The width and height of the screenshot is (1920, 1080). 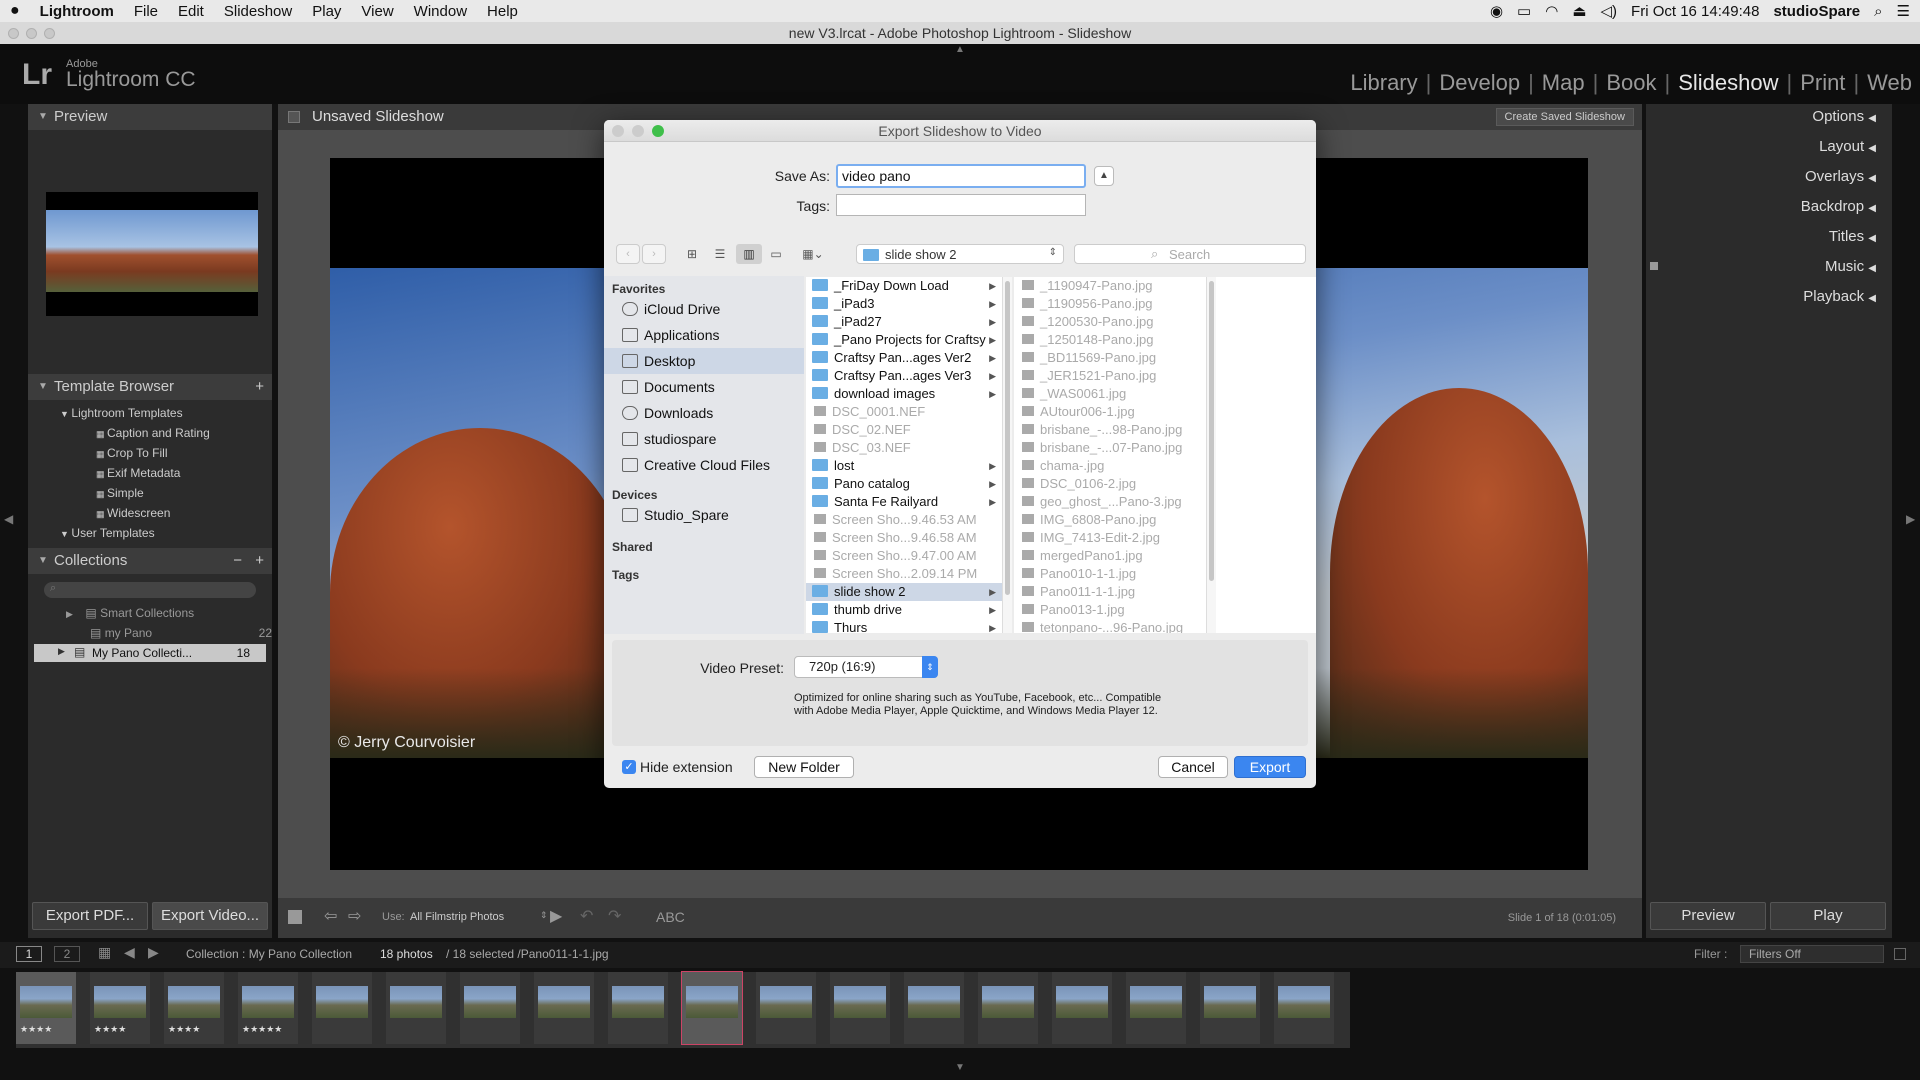 I want to click on collection-item-selected: ▶ ▤ My Pano Collecti... 18, so click(x=150, y=653).